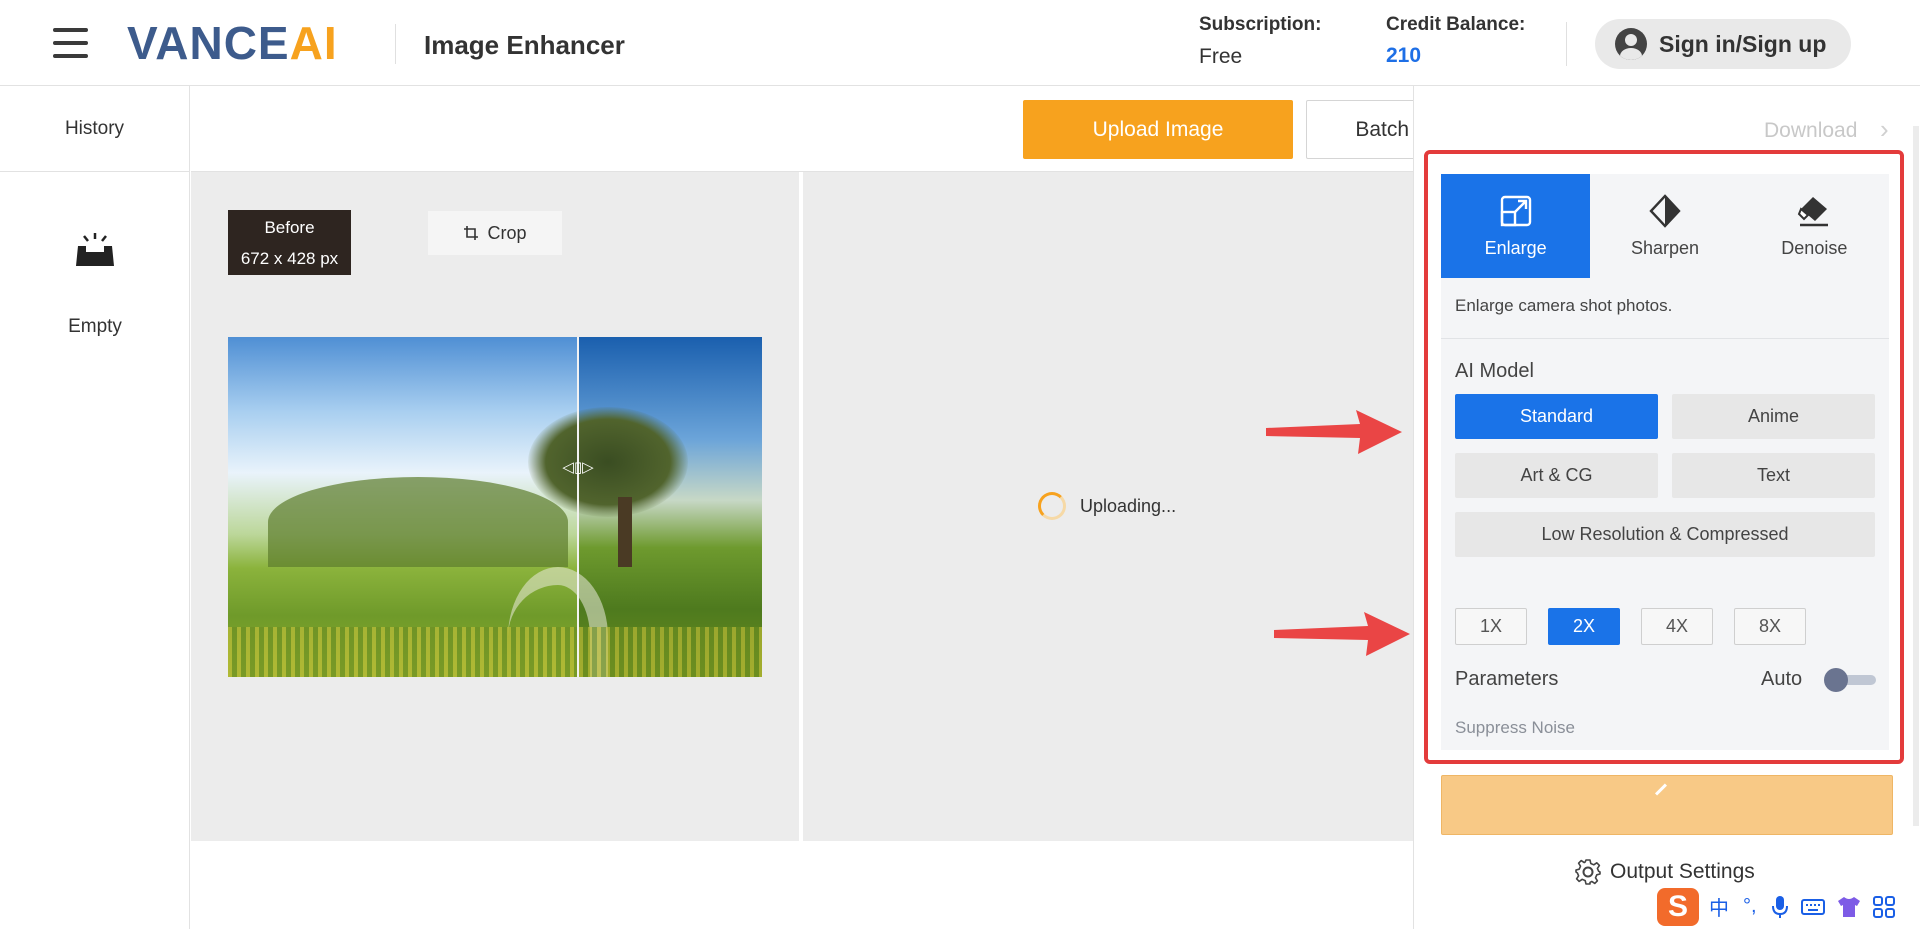 This screenshot has height=929, width=1920. I want to click on output-settings-button: Output Settings, so click(1664, 872).